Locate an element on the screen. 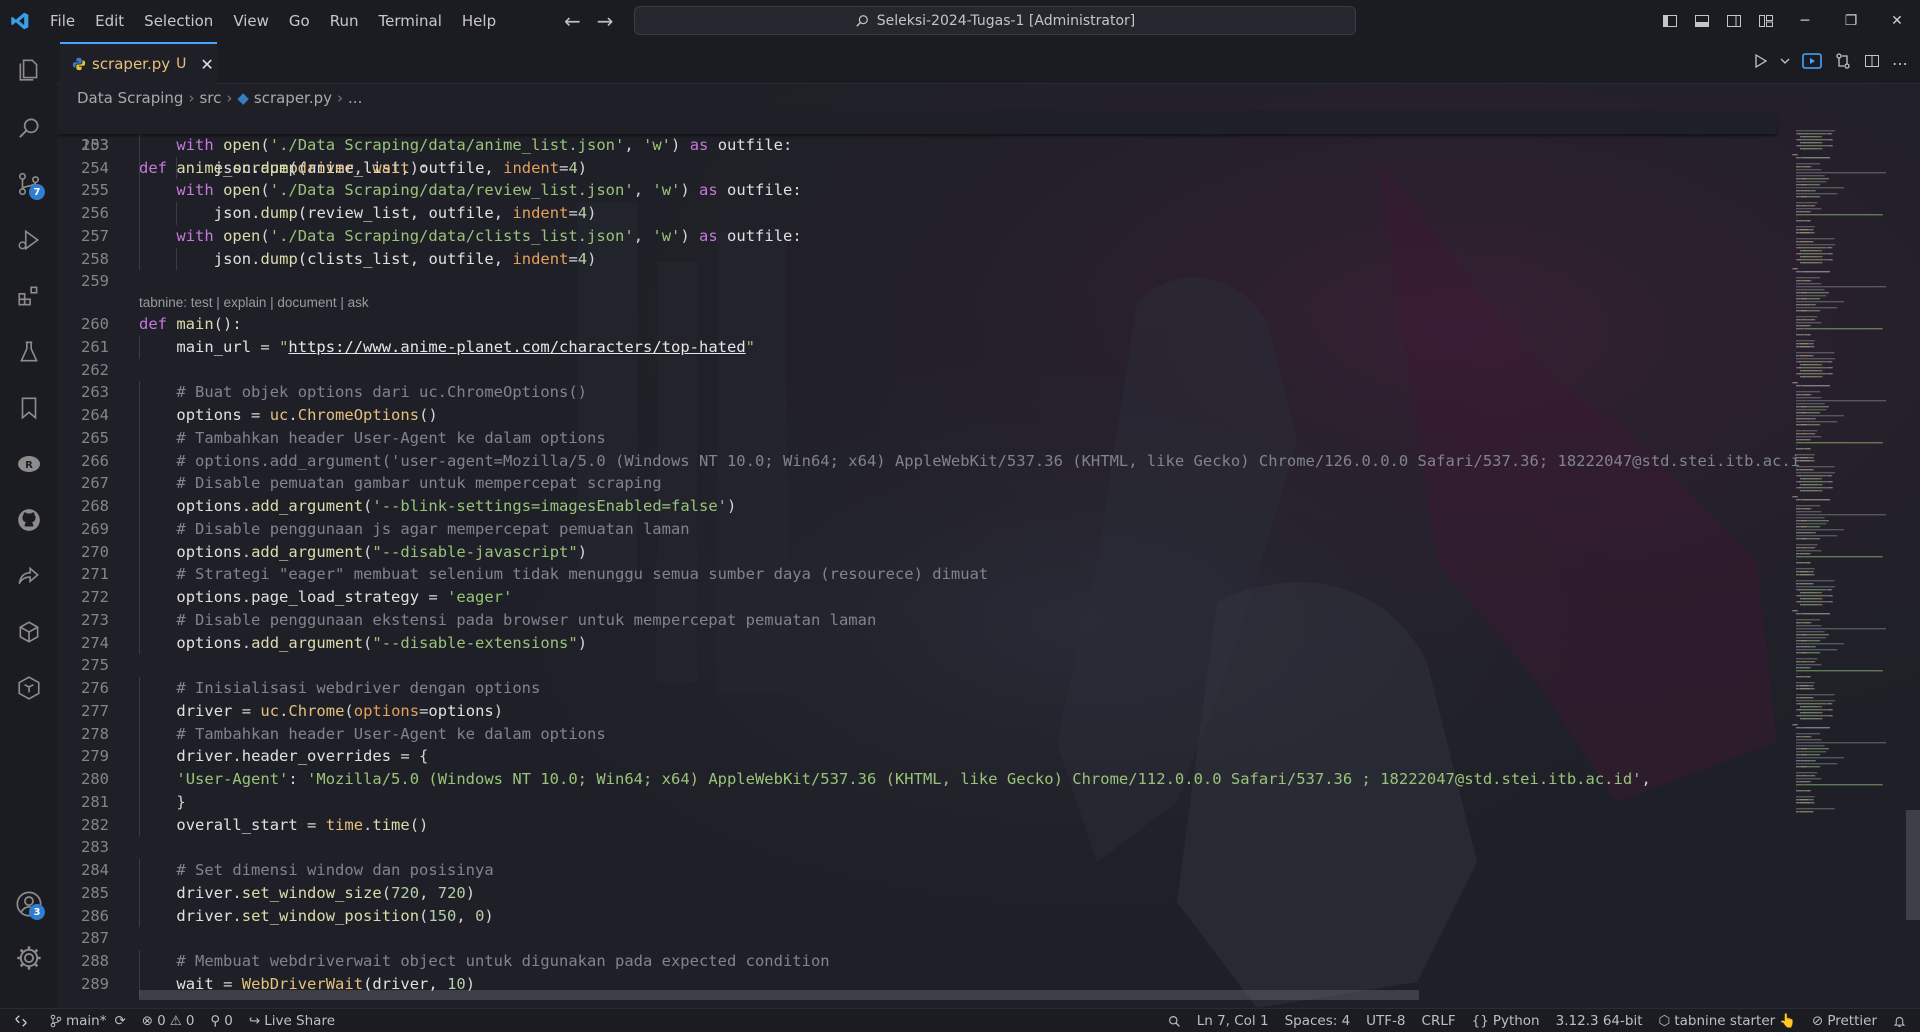  code-line: 281} is located at coordinates (917, 802).